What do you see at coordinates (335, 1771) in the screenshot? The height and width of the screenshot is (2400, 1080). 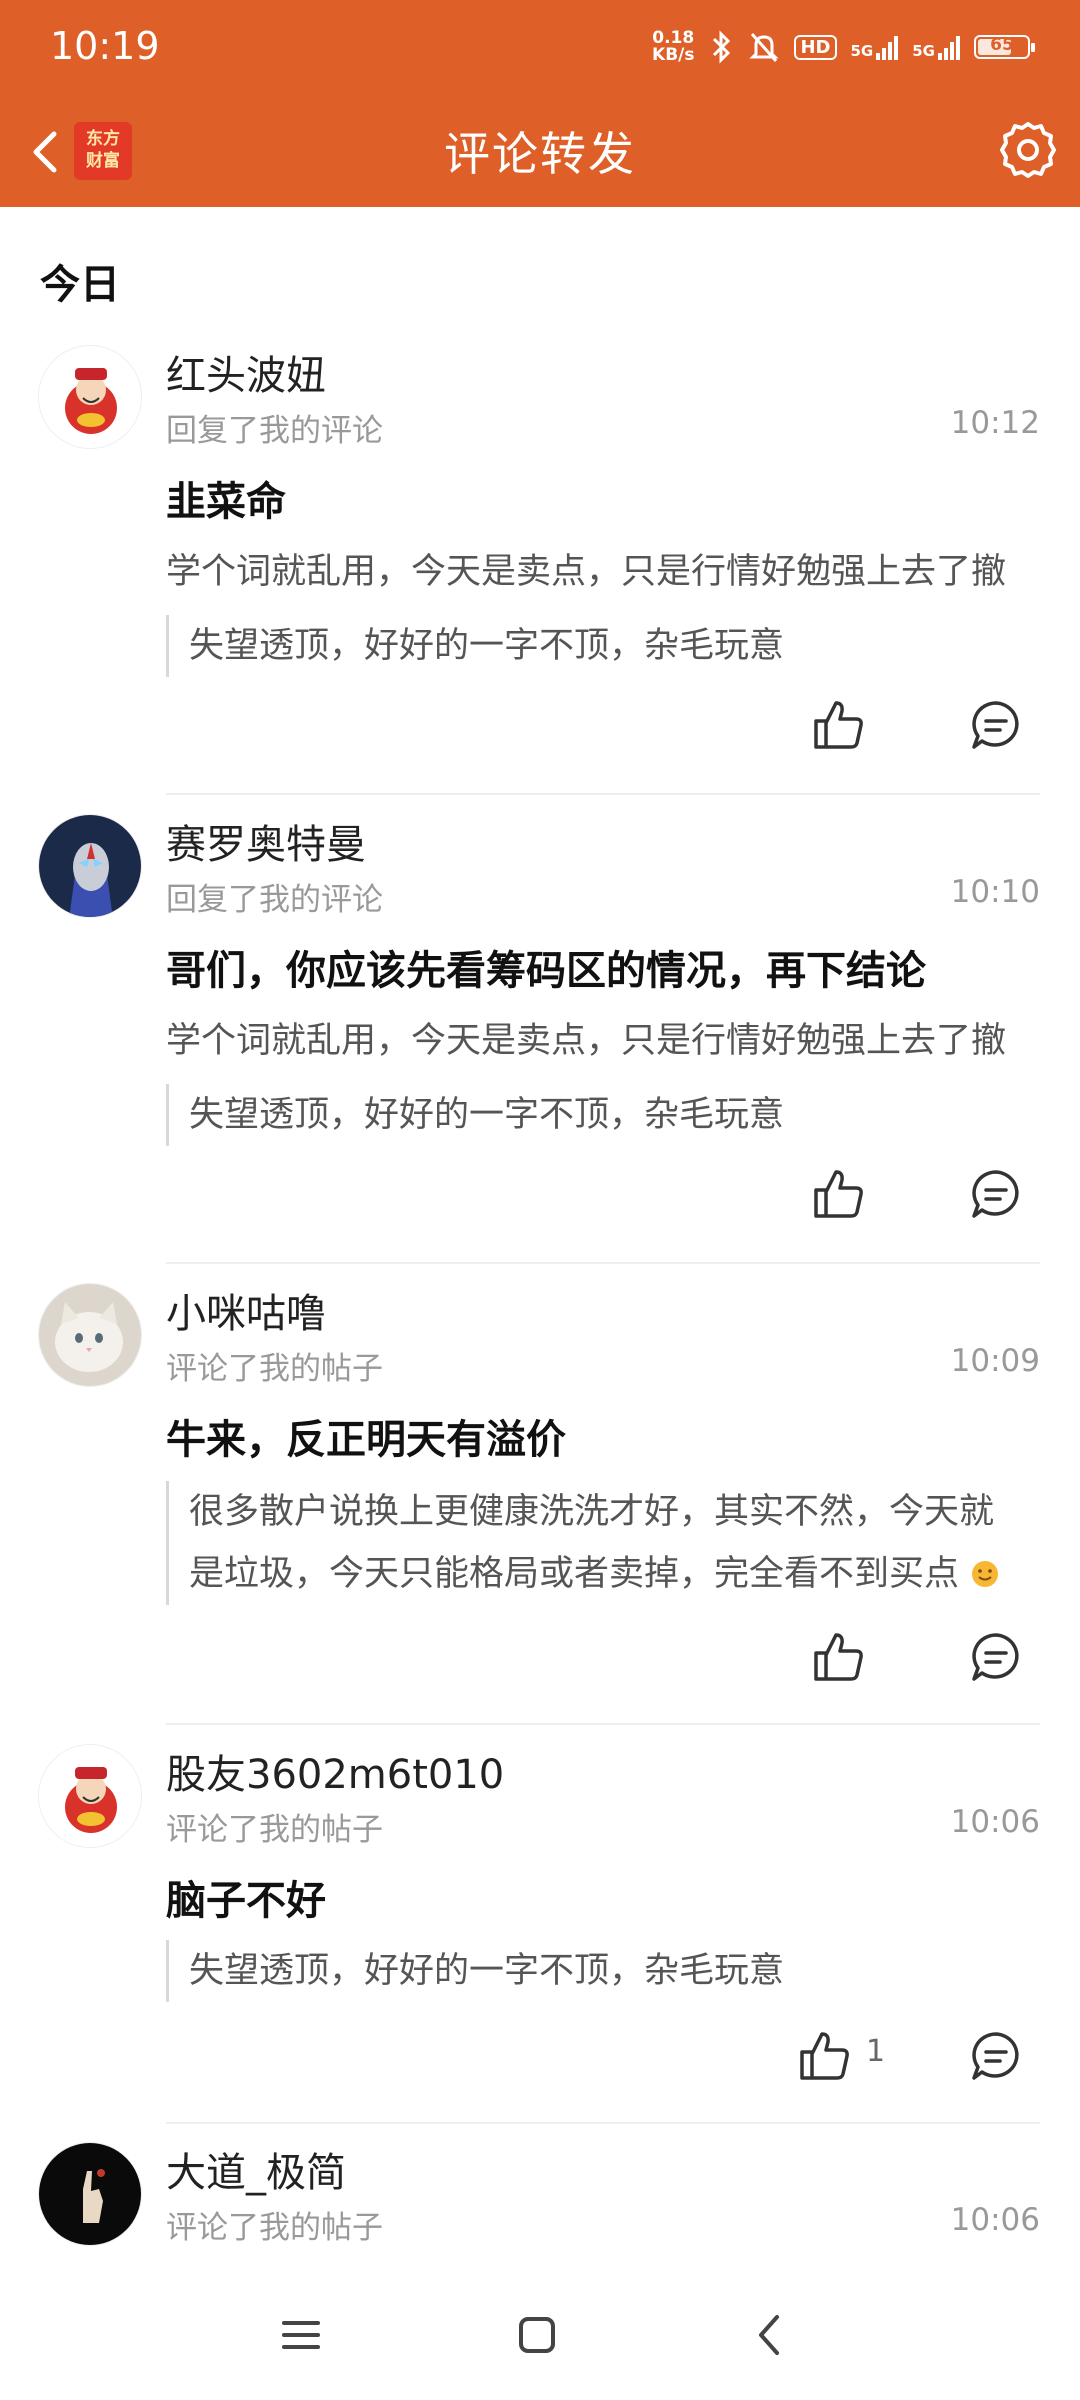 I see `username: 股友3602m6t010` at bounding box center [335, 1771].